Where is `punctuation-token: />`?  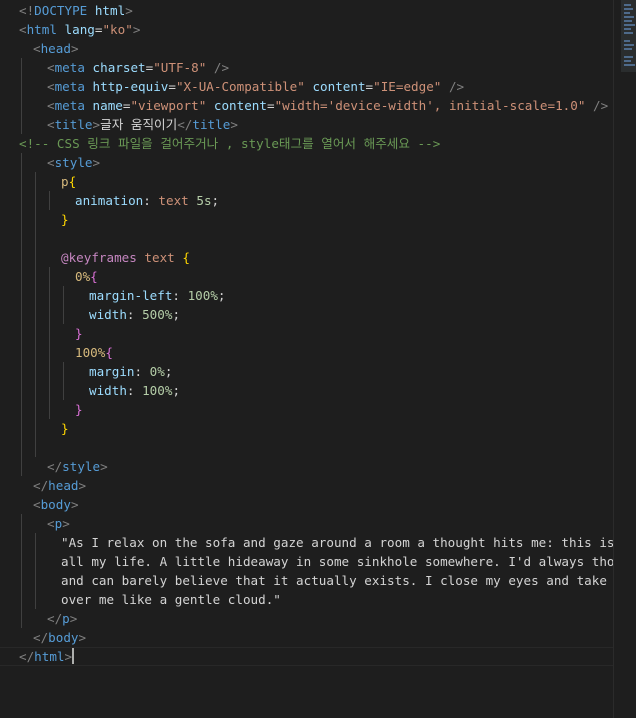
punctuation-token: /> is located at coordinates (601, 105).